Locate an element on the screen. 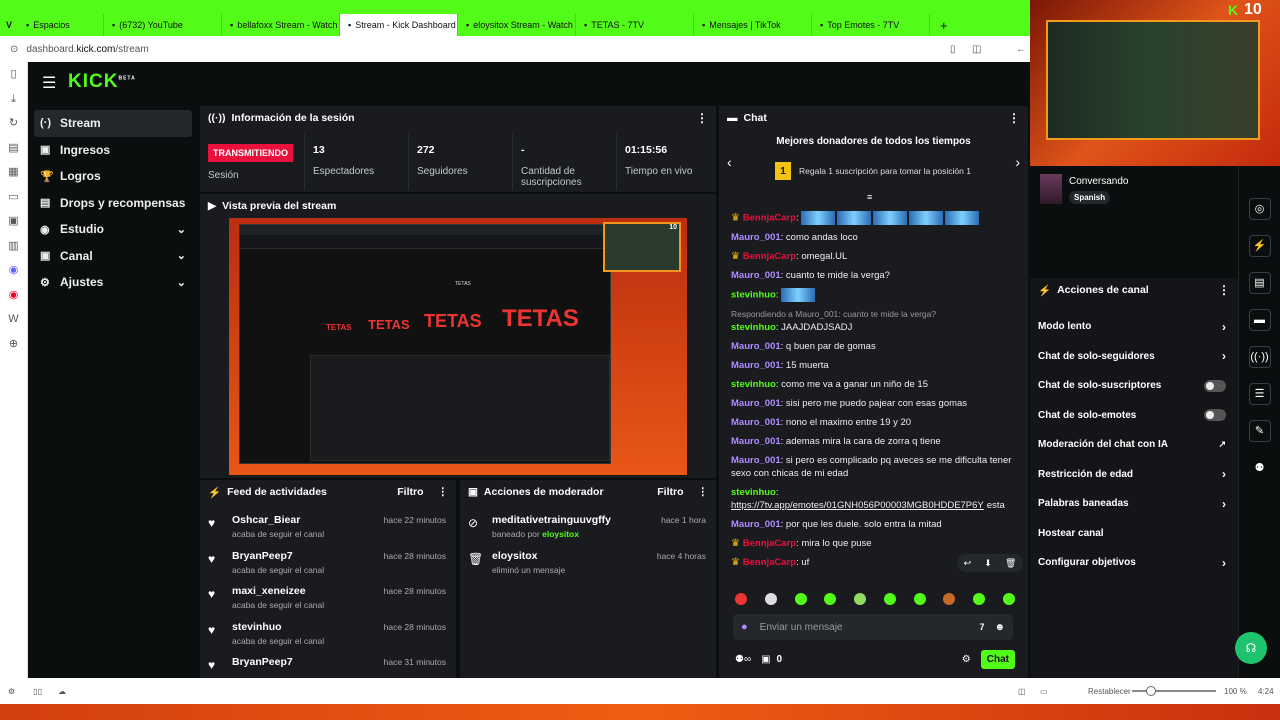 The height and width of the screenshot is (720, 1280). cloud-icon: ☁ is located at coordinates (62, 691).